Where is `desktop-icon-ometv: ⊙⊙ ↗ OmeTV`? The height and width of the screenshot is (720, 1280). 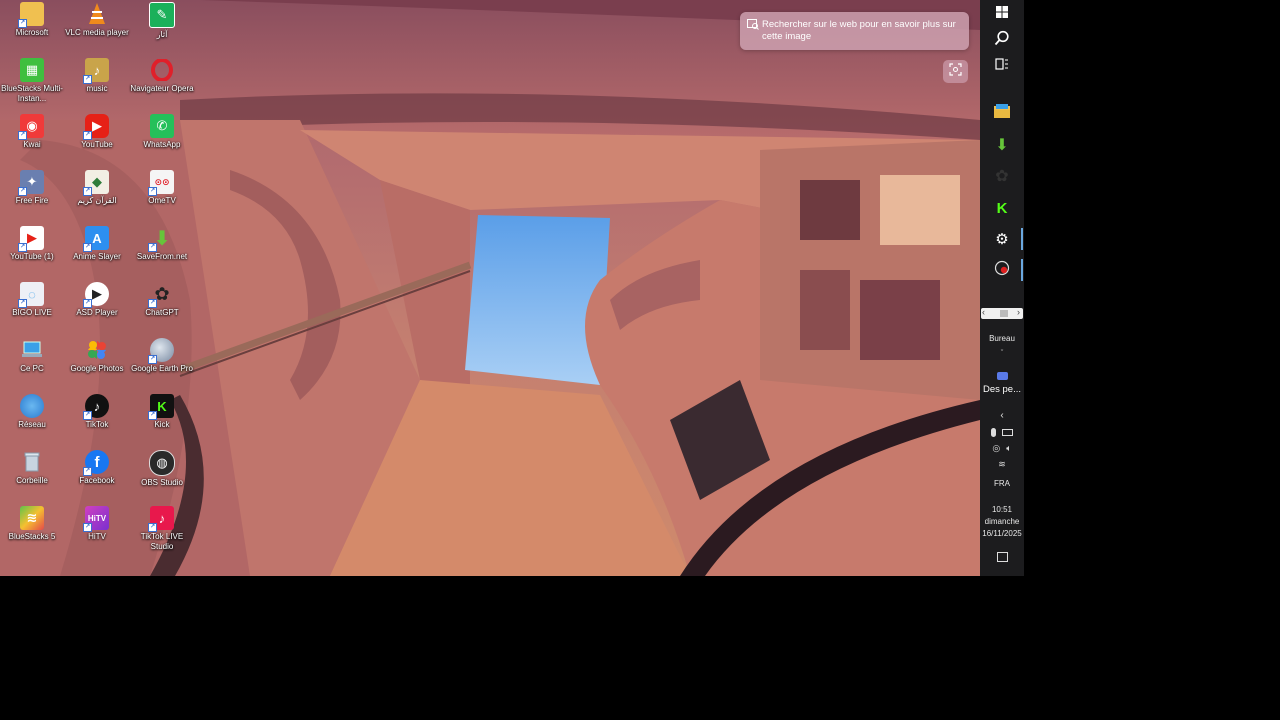
desktop-icon-ometv: ⊙⊙ ↗ OmeTV is located at coordinates (162, 197).